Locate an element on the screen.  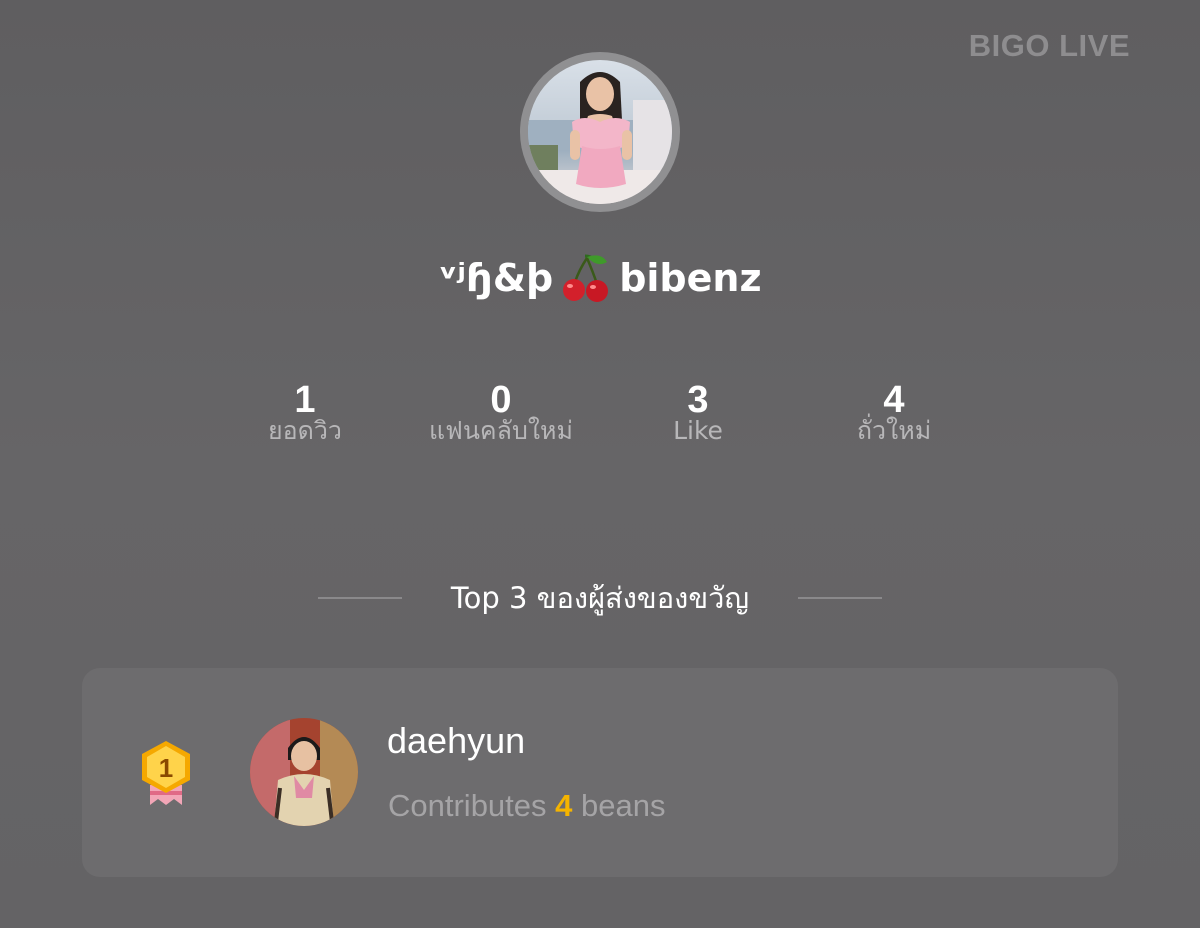
profile-photo is located at coordinates (600, 132).